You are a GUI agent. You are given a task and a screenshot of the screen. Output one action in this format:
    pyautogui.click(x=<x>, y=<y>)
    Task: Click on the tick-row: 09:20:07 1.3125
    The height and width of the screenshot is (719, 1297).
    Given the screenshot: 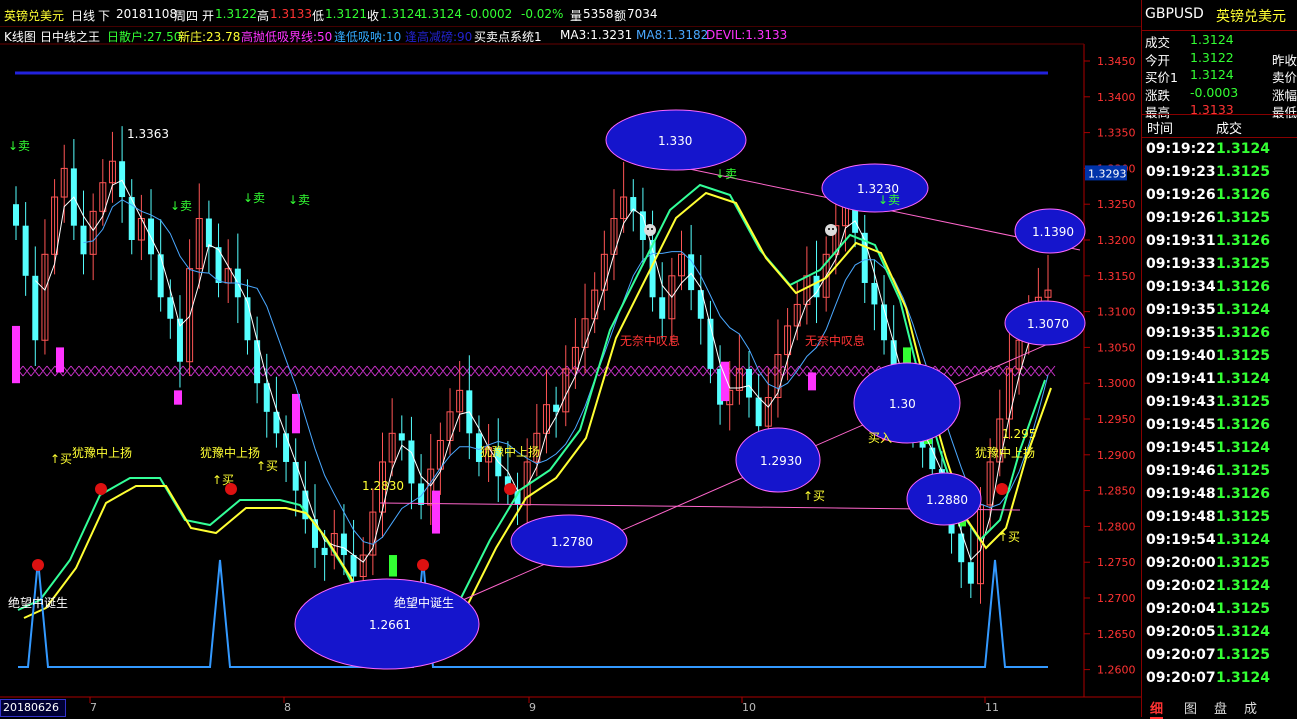 What is the action you would take?
    pyautogui.click(x=1219, y=655)
    